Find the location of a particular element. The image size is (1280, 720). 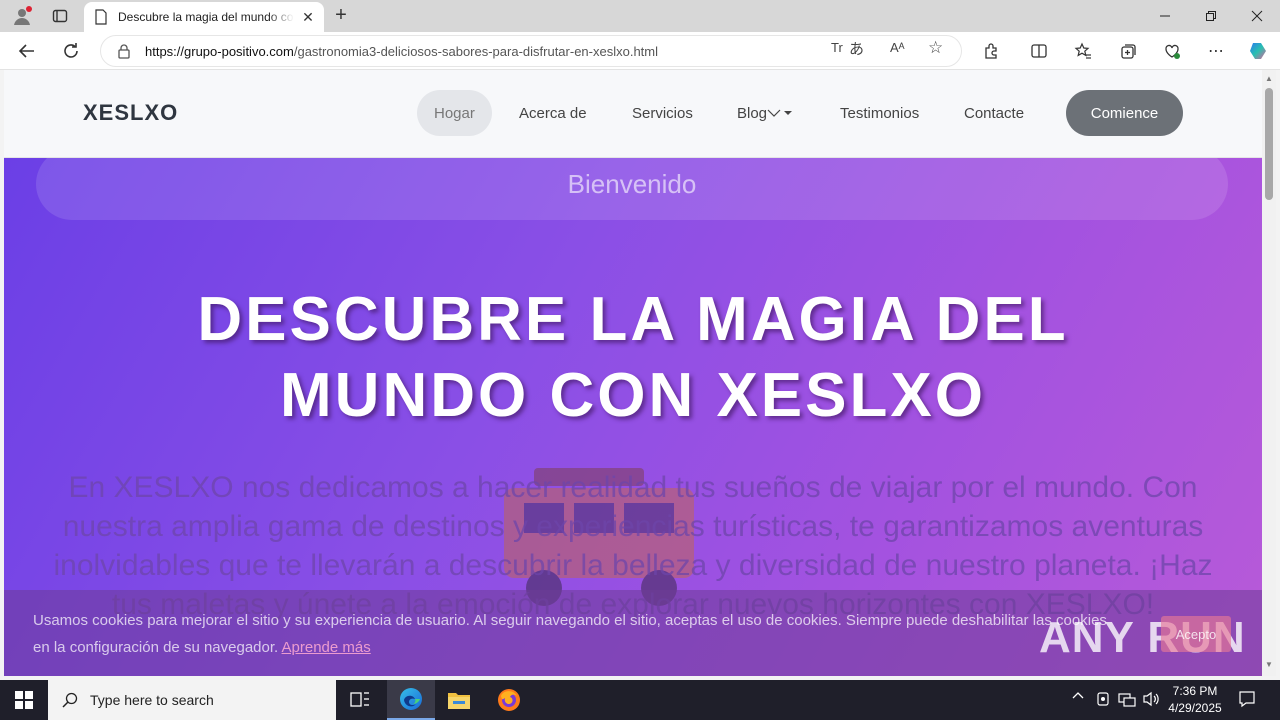

windows-start-icon is located at coordinates (24, 700).